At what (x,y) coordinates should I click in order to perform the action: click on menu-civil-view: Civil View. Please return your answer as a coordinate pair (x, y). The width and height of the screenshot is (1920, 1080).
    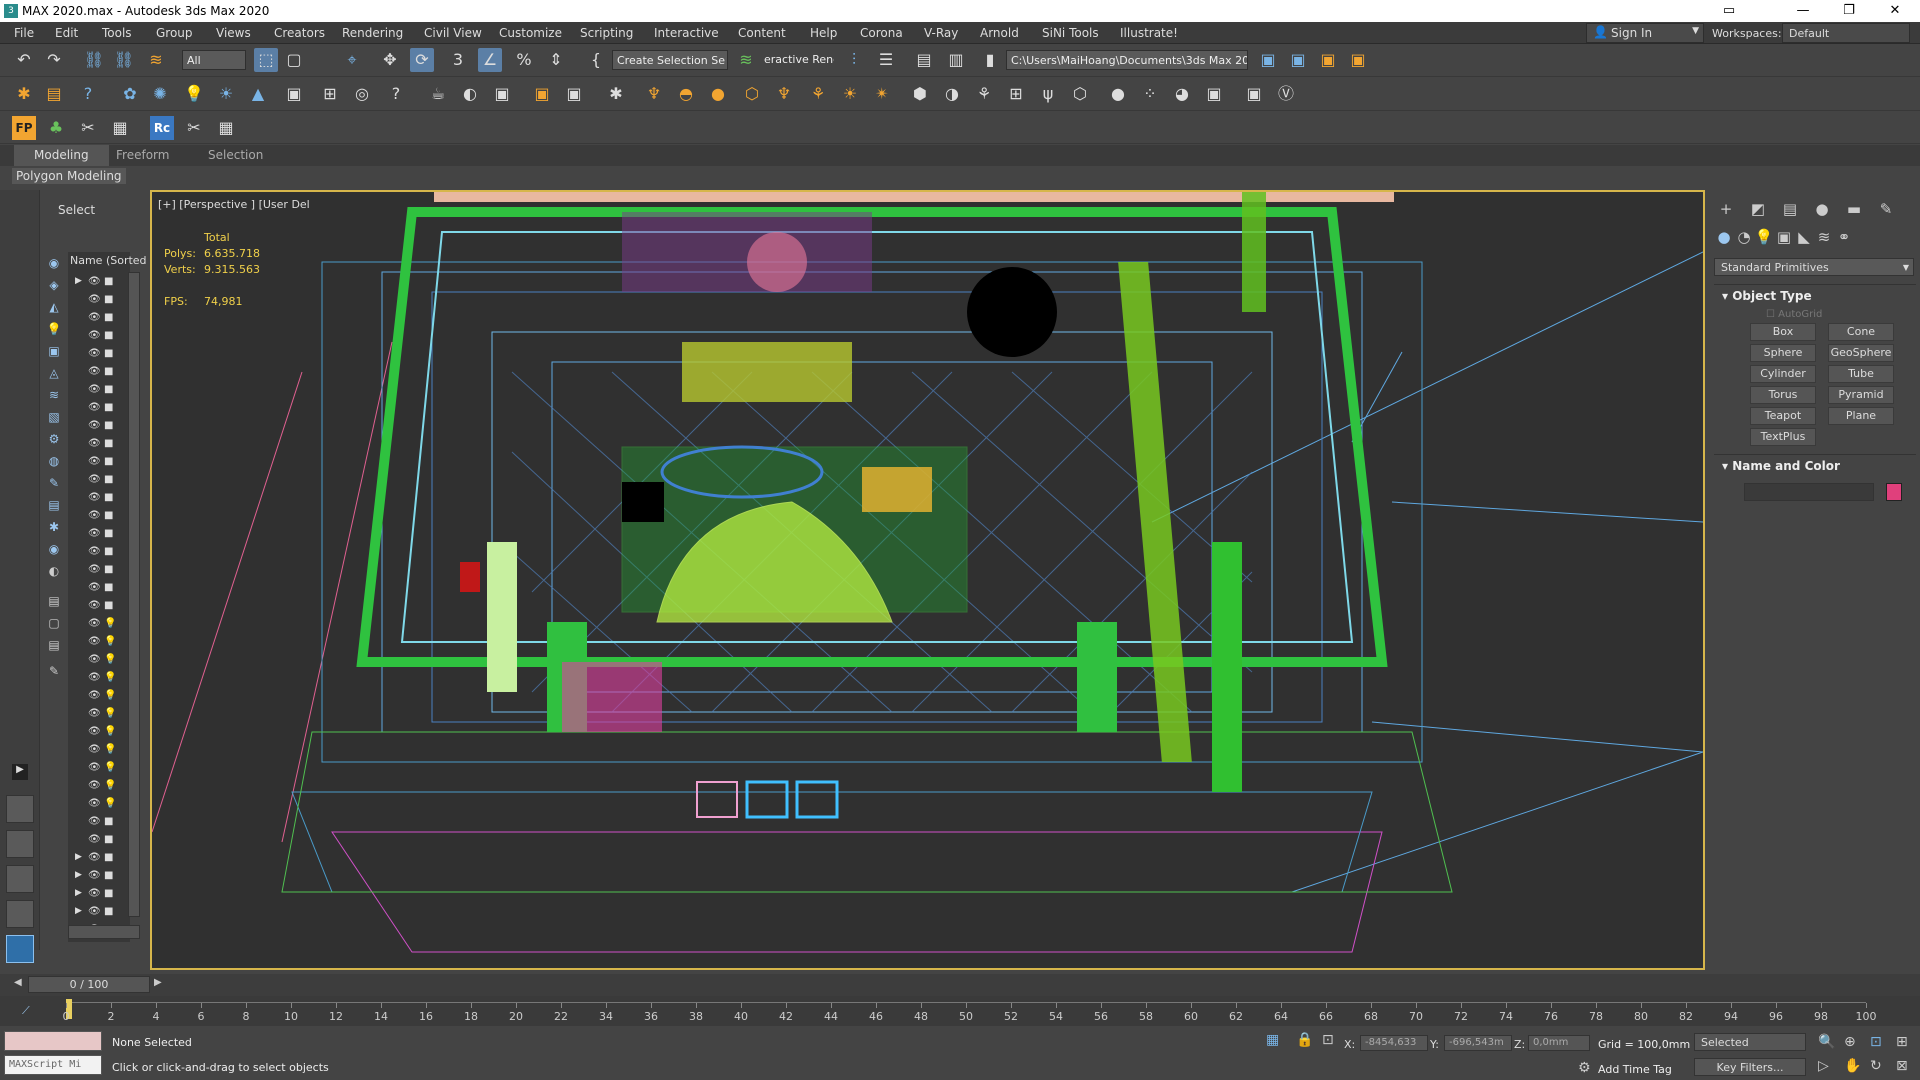
    Looking at the image, I should click on (453, 33).